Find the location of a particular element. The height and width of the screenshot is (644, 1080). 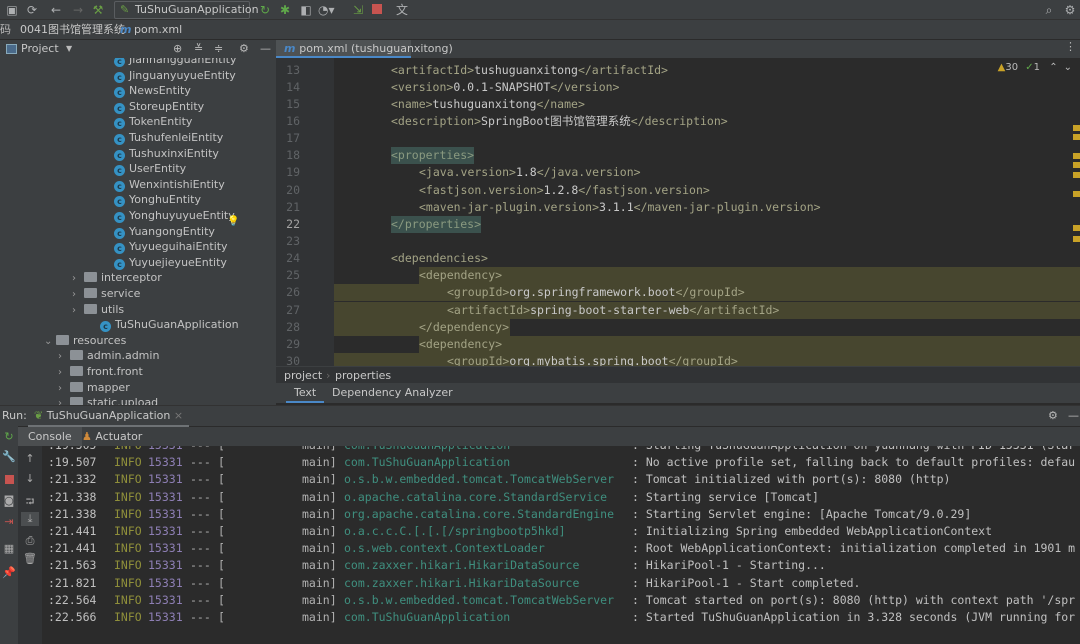

xml-tag: <artifactId> is located at coordinates (433, 69).